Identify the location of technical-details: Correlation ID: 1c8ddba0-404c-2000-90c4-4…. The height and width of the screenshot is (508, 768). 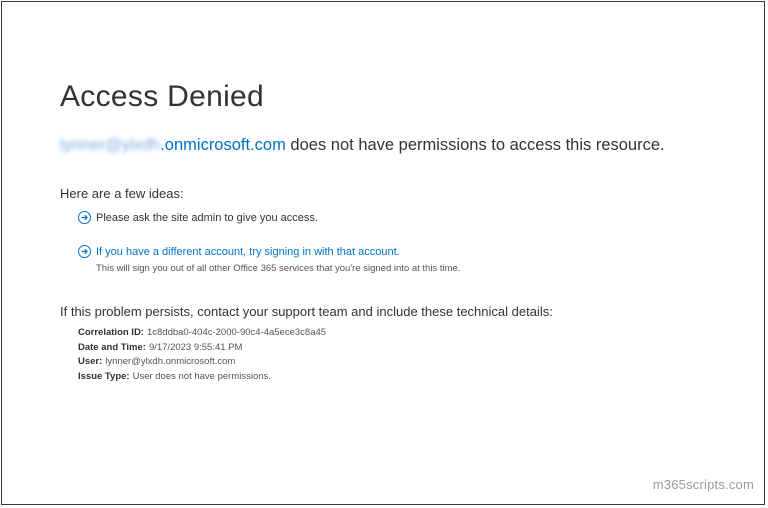
(202, 355).